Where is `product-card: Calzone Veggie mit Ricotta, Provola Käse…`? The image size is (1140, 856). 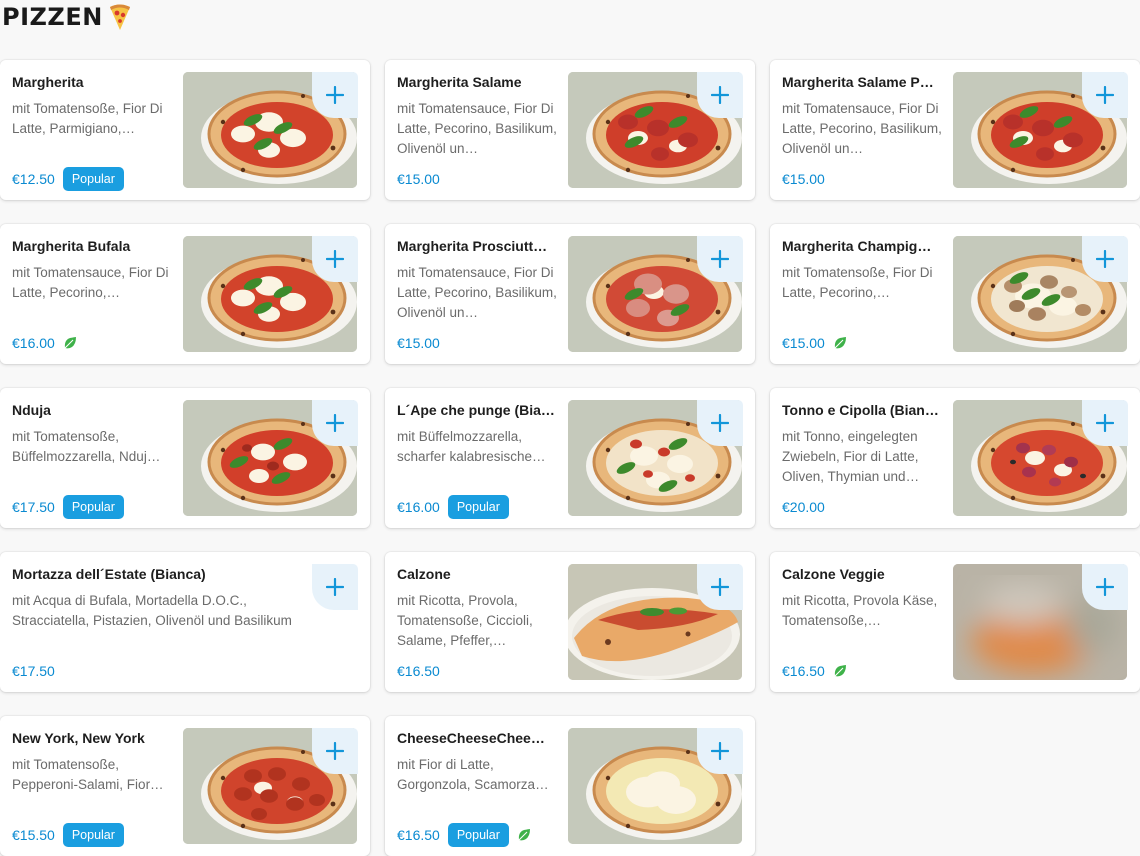
product-card: Calzone Veggie mit Ricotta, Provola Käse… is located at coordinates (955, 622).